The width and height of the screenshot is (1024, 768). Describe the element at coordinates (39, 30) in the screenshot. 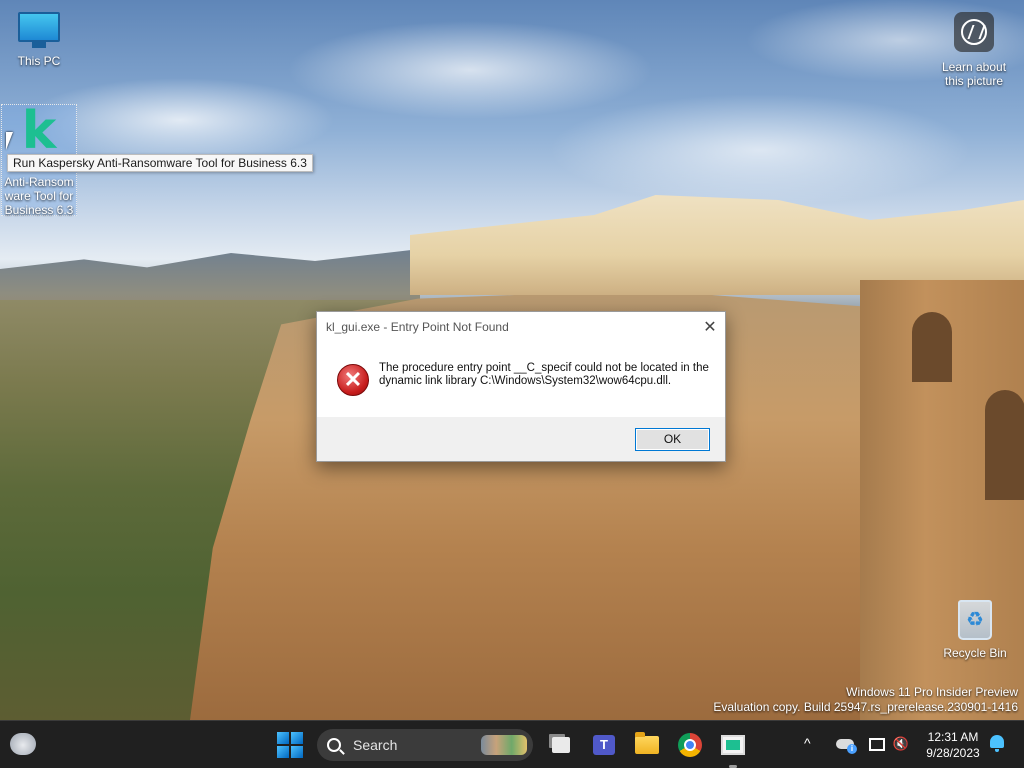

I see `monitor-icon` at that location.